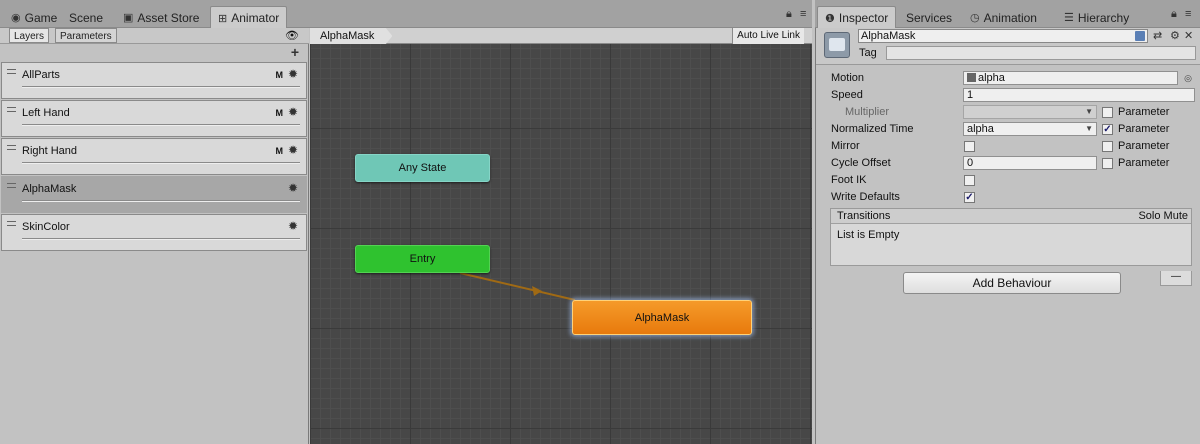 Image resolution: width=1200 pixels, height=444 pixels. I want to click on multiplier-dropdown: ▼, so click(1030, 112).